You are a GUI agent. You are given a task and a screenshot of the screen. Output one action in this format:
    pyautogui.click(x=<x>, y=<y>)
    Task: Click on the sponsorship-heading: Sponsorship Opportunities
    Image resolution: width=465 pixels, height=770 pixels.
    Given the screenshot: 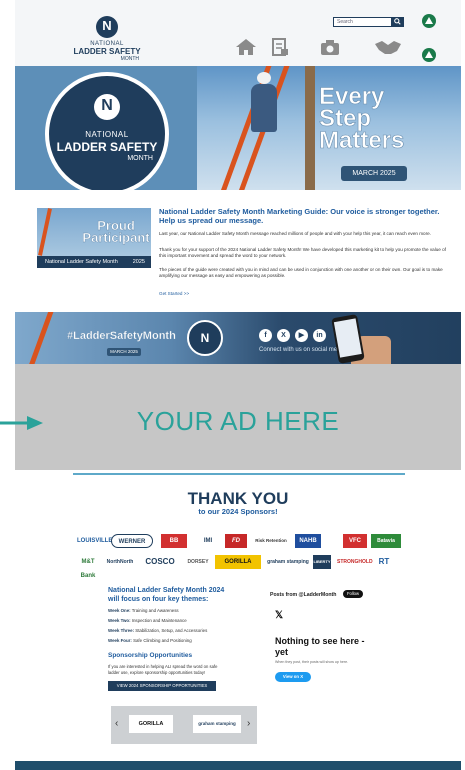 What is the action you would take?
    pyautogui.click(x=150, y=655)
    